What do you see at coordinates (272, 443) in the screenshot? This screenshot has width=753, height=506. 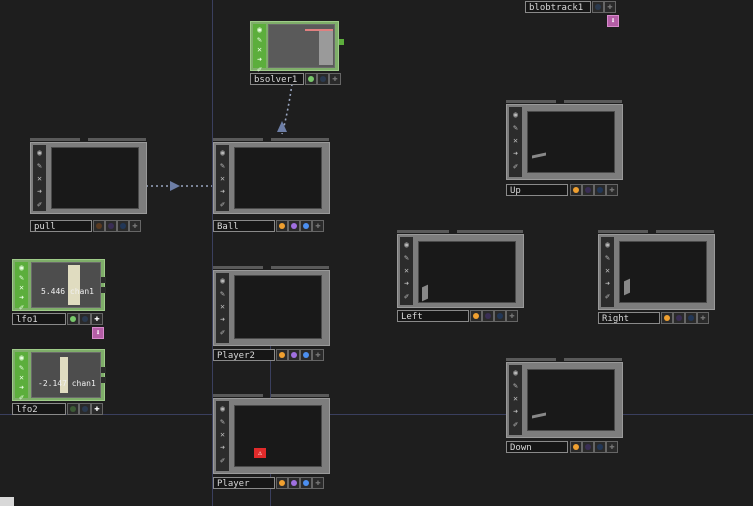 I see `node-player: ◉ ✎ ✕ ➜ ✐ ⚠ Player ✚` at bounding box center [272, 443].